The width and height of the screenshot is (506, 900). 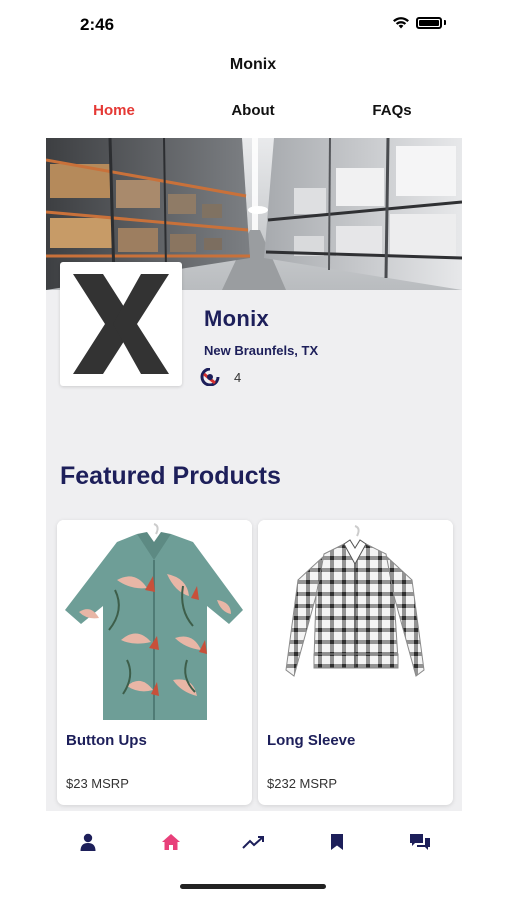 I want to click on product-price: $232 MSRP, so click(x=302, y=783).